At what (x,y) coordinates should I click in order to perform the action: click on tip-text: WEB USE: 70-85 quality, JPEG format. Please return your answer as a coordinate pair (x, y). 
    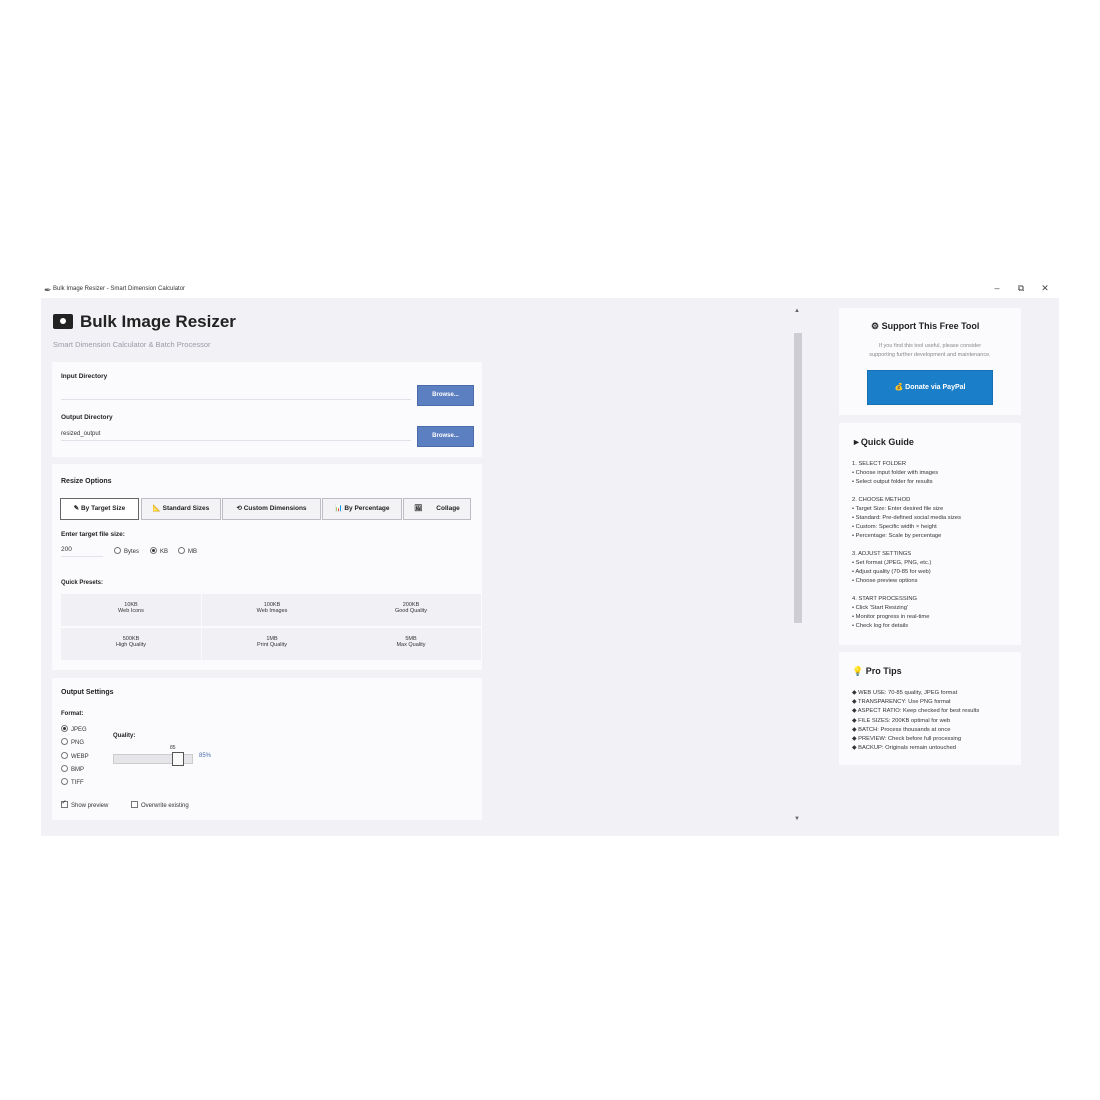
    Looking at the image, I should click on (908, 693).